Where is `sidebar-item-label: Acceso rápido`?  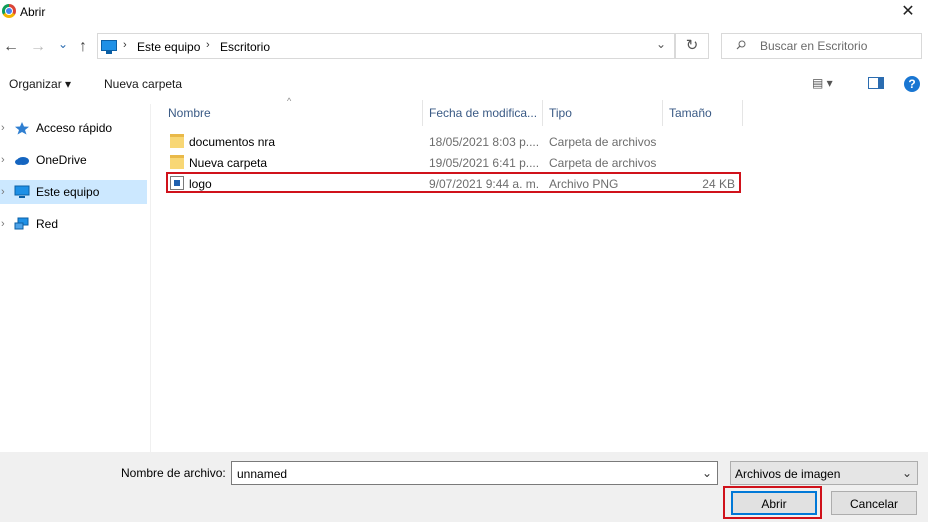
sidebar-item-label: Acceso rápido is located at coordinates (74, 128).